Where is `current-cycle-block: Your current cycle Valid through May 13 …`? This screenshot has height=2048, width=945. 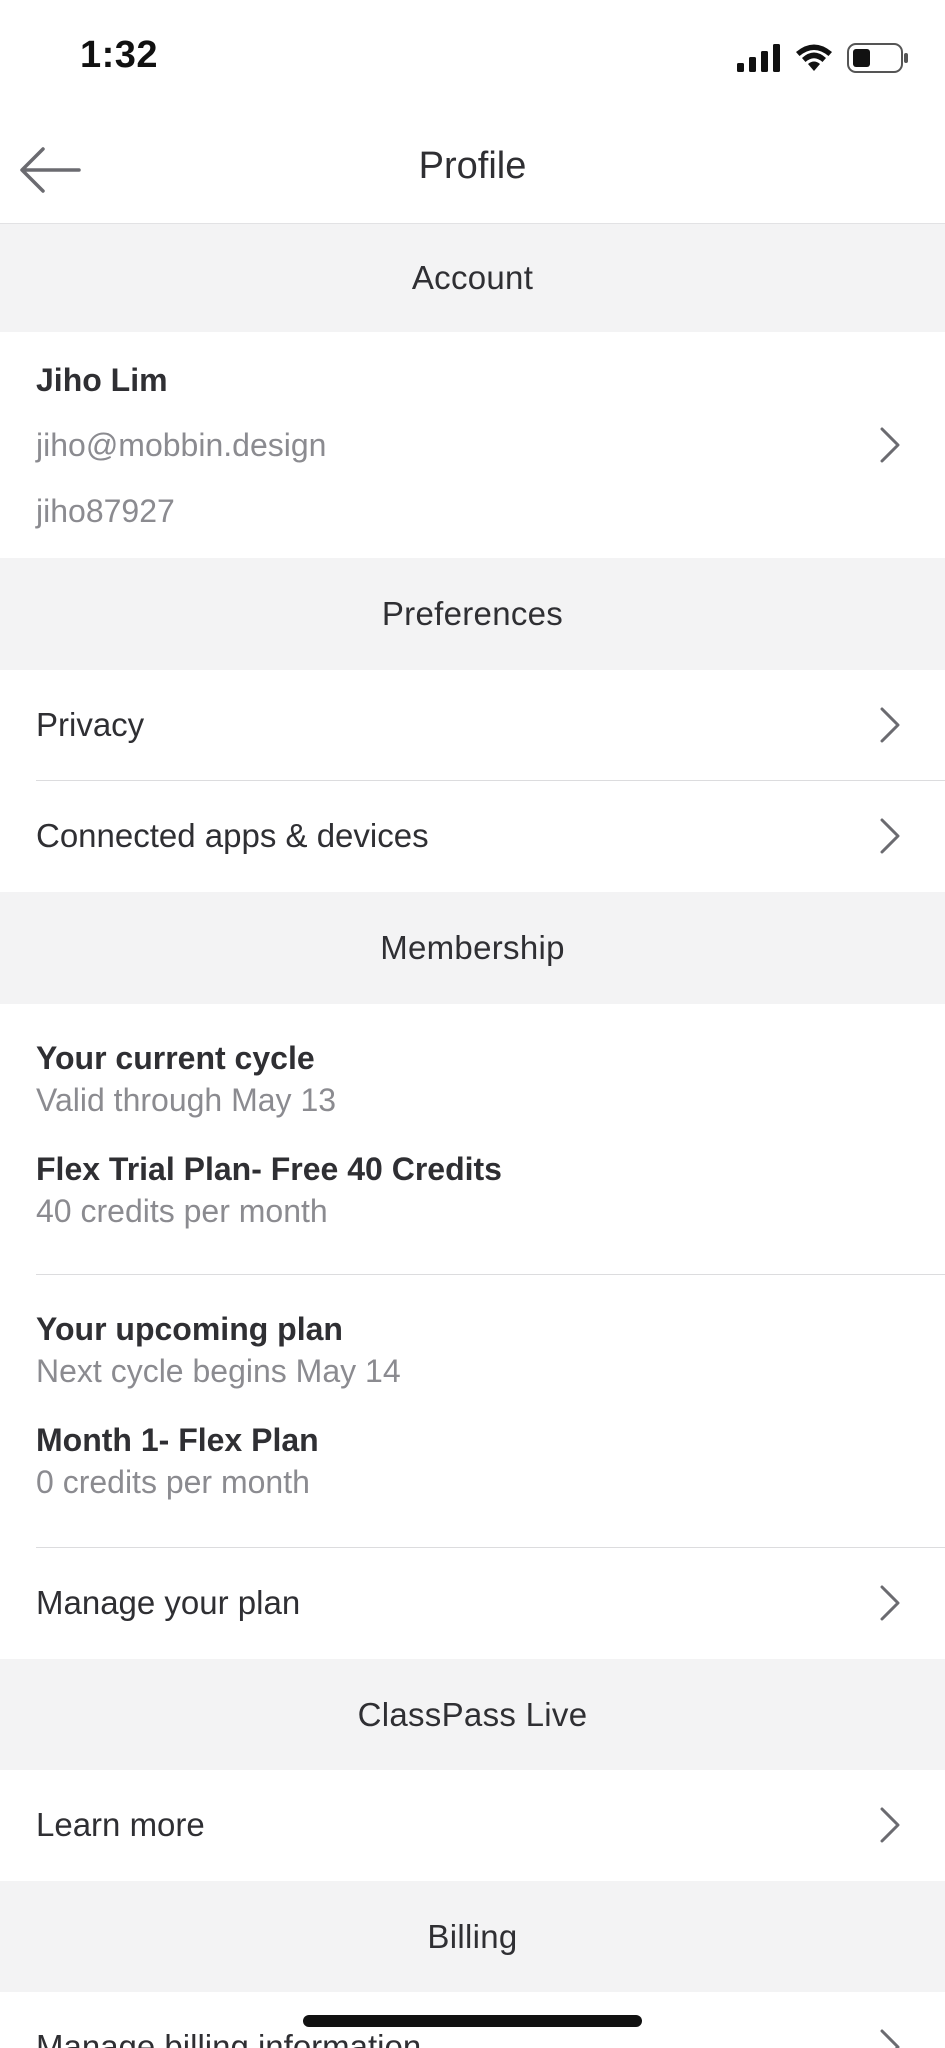 current-cycle-block: Your current cycle Valid through May 13 … is located at coordinates (472, 1139).